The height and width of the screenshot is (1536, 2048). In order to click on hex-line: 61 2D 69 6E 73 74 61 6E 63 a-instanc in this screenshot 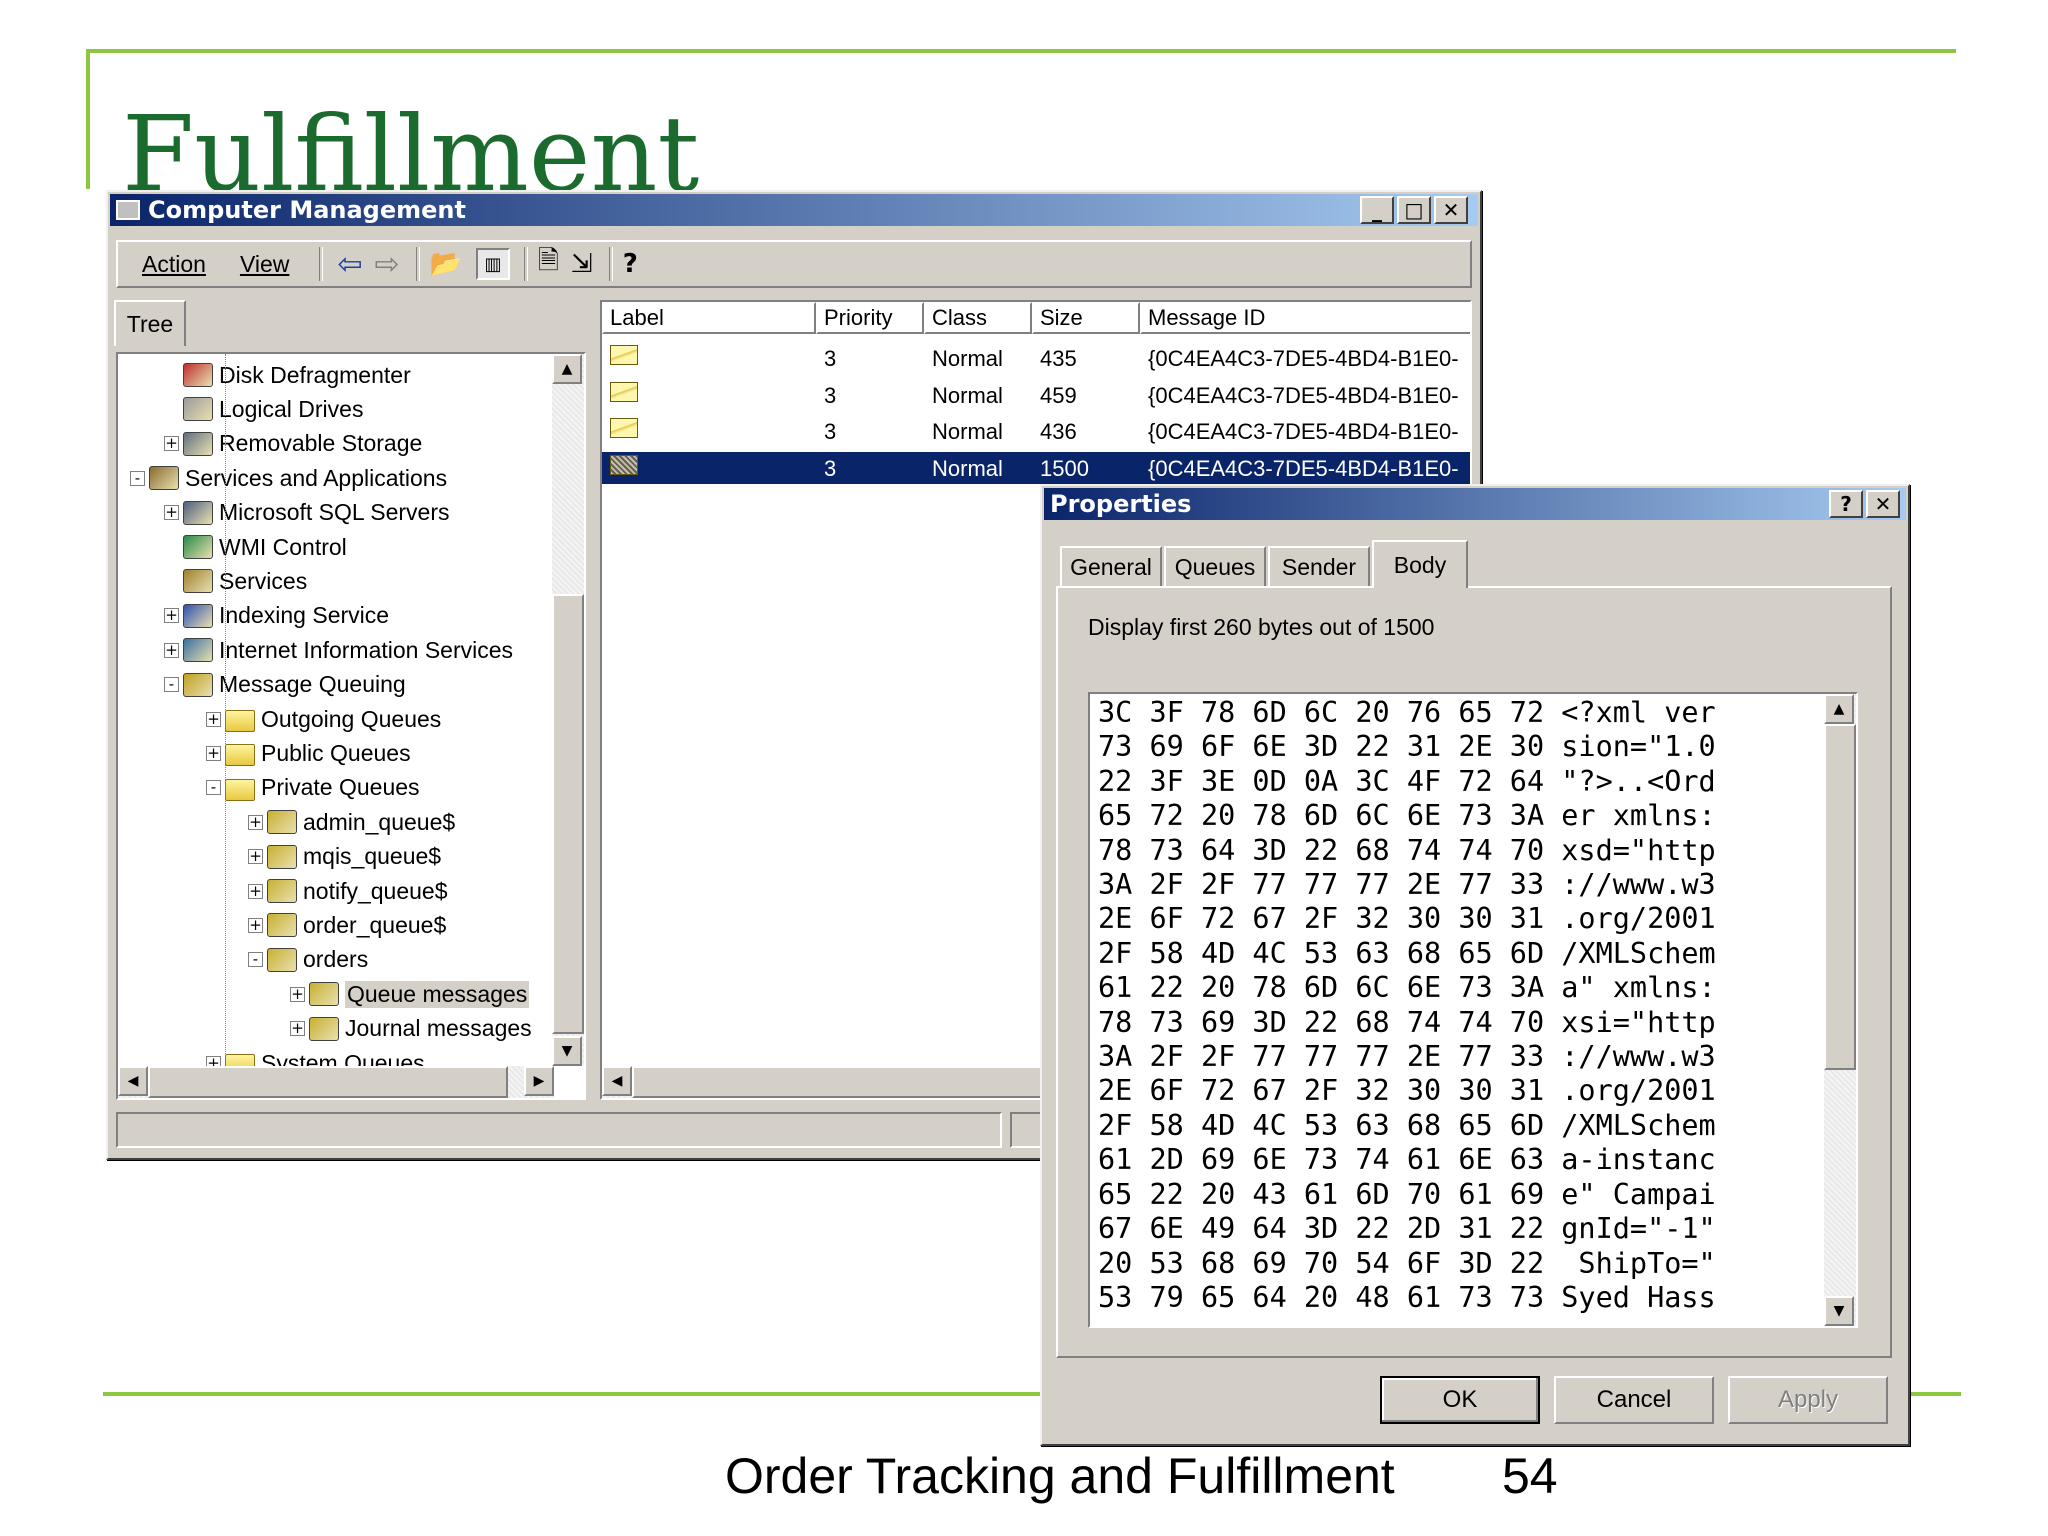, I will do `click(1407, 1160)`.